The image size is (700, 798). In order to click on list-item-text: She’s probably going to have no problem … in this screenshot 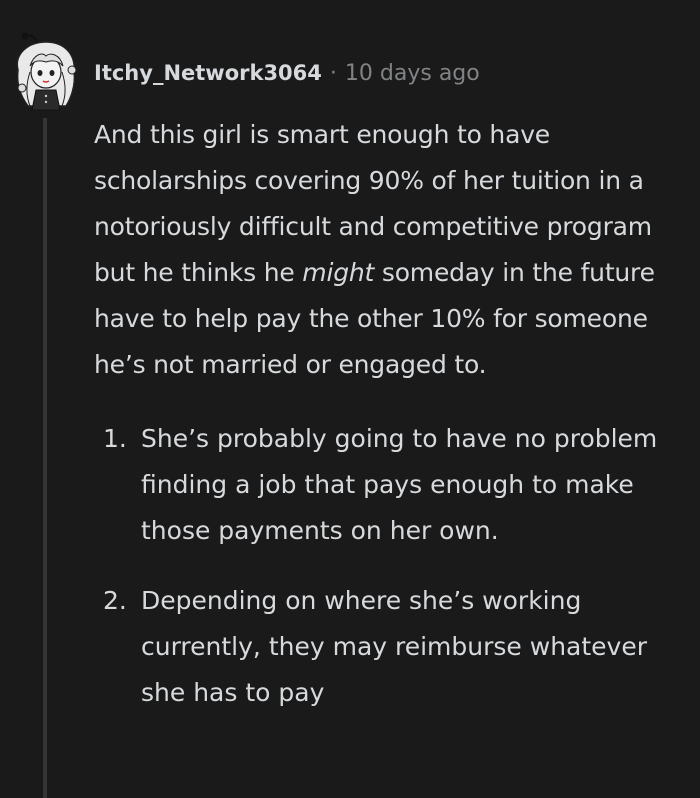, I will do `click(399, 484)`.